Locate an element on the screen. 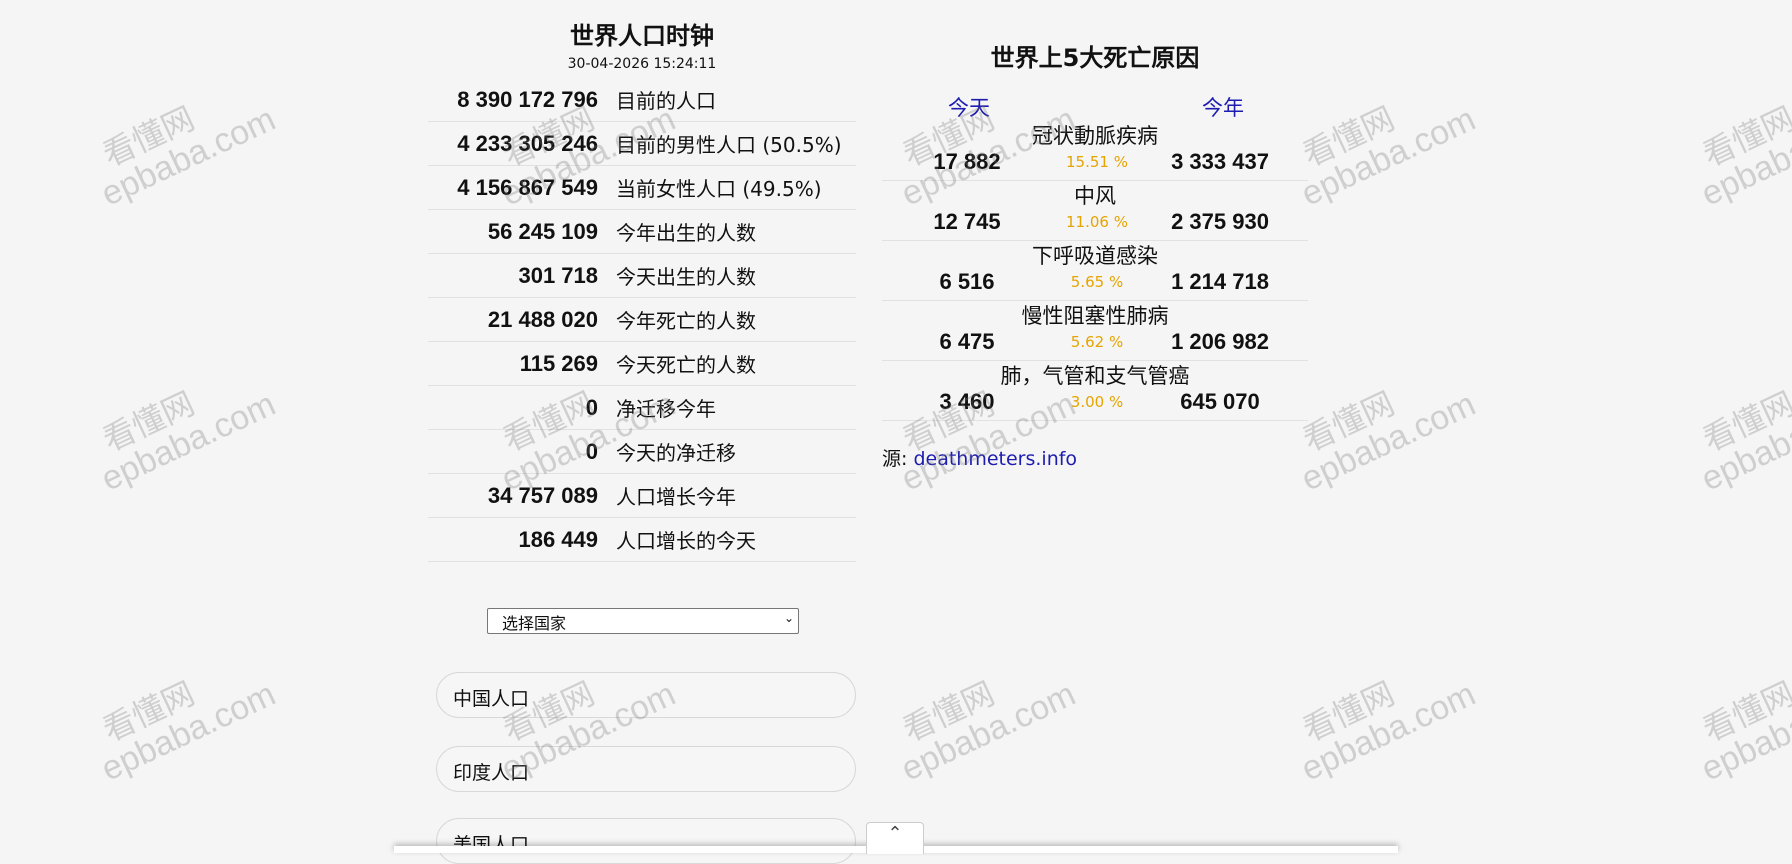 The image size is (1792, 864). stat-row: 34 757 089 人口增长今年 is located at coordinates (642, 495).